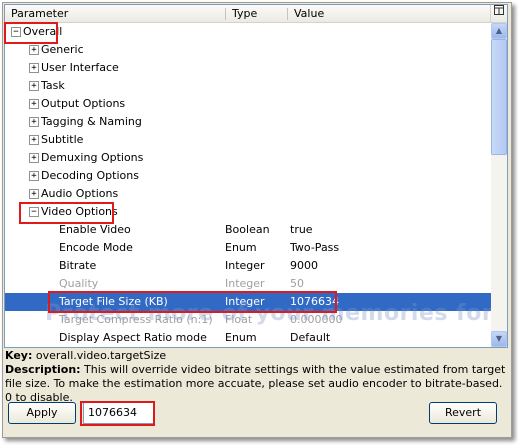 The height and width of the screenshot is (445, 518). I want to click on header-parameter: Parameter, so click(115, 13).